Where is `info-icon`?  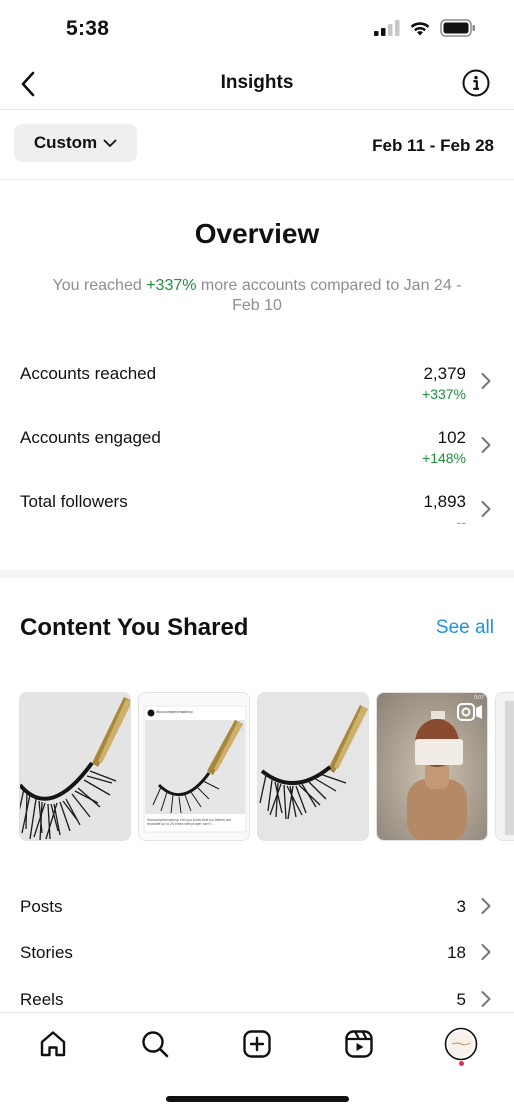 info-icon is located at coordinates (476, 83).